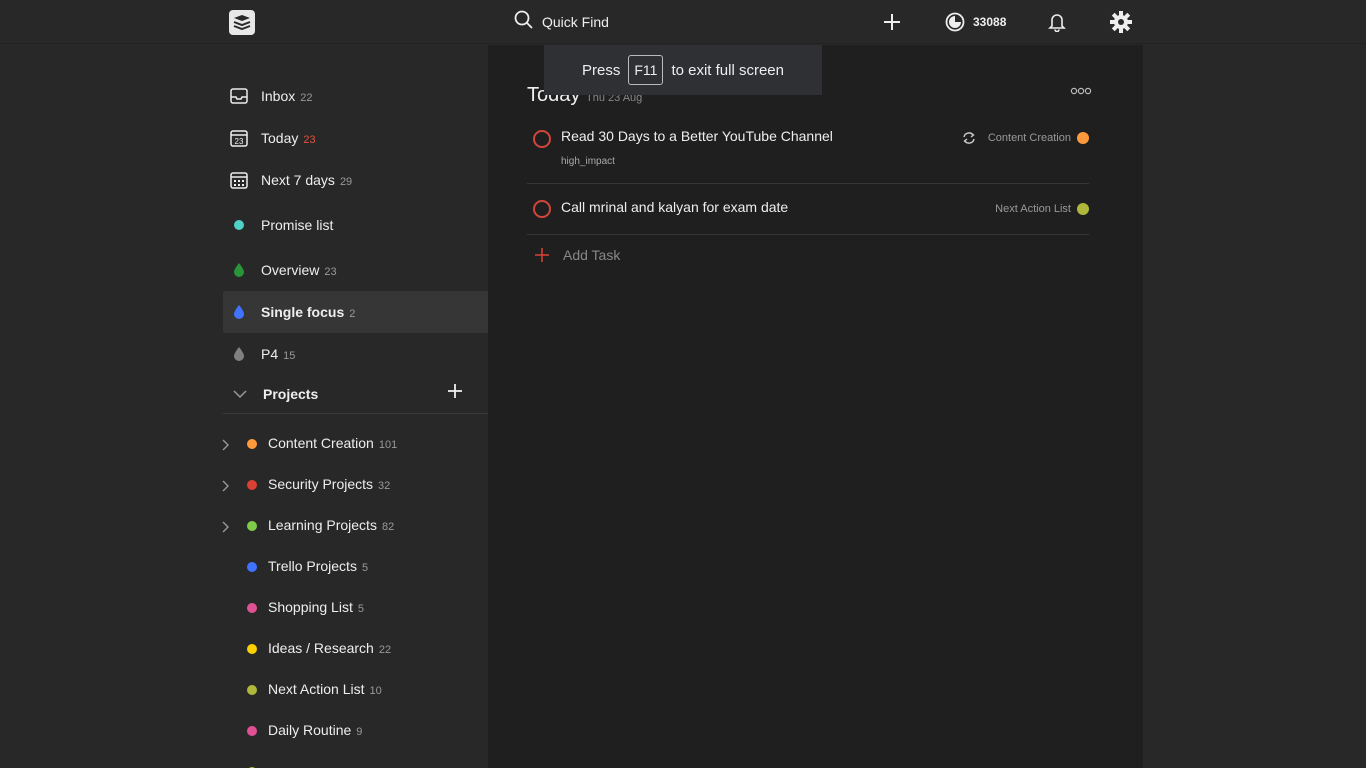  I want to click on project-item-shopping-list: Shopping List 5, so click(353, 608).